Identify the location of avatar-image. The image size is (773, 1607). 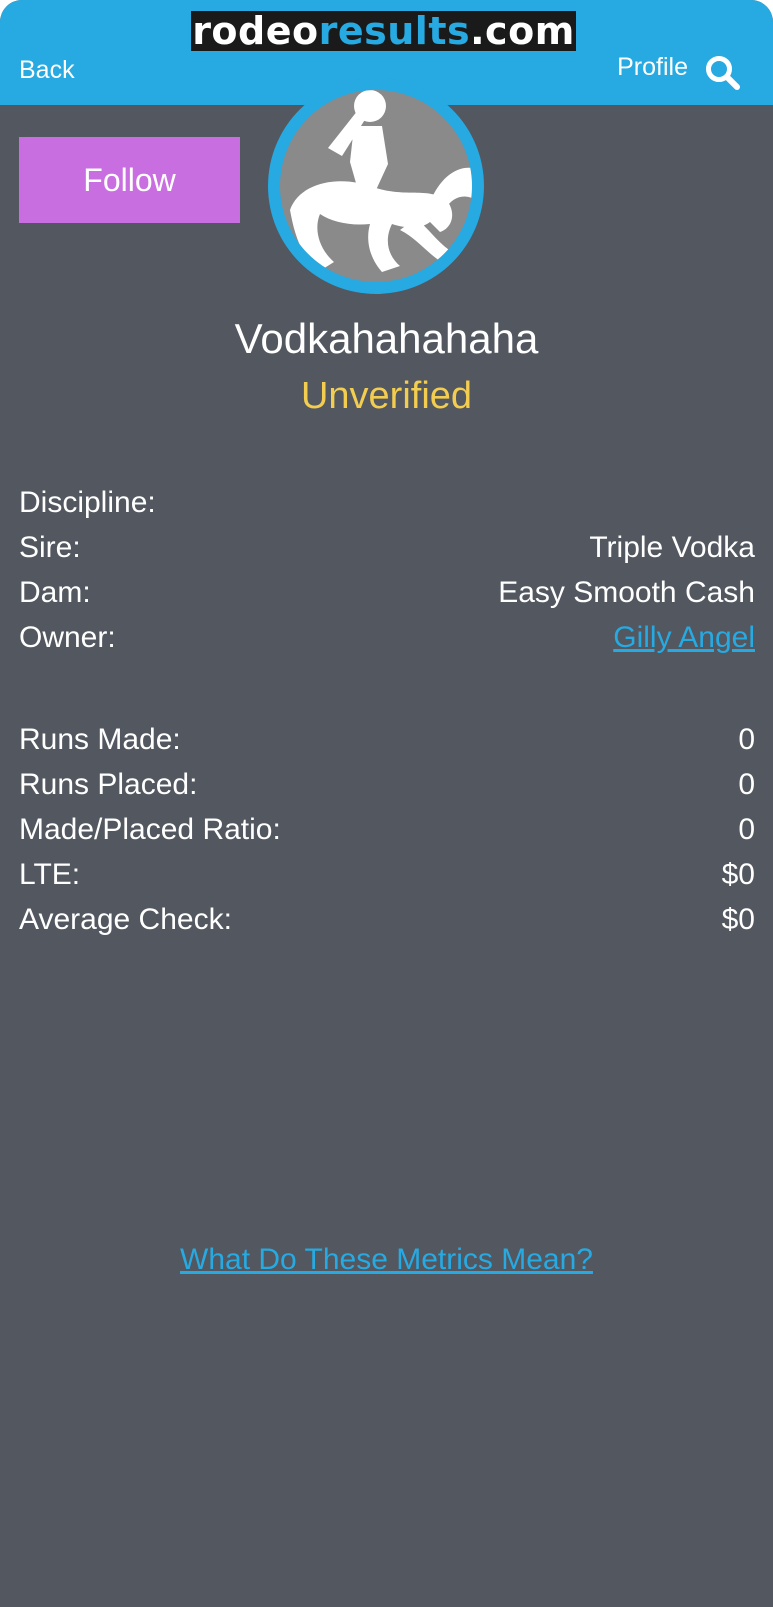
(376, 186).